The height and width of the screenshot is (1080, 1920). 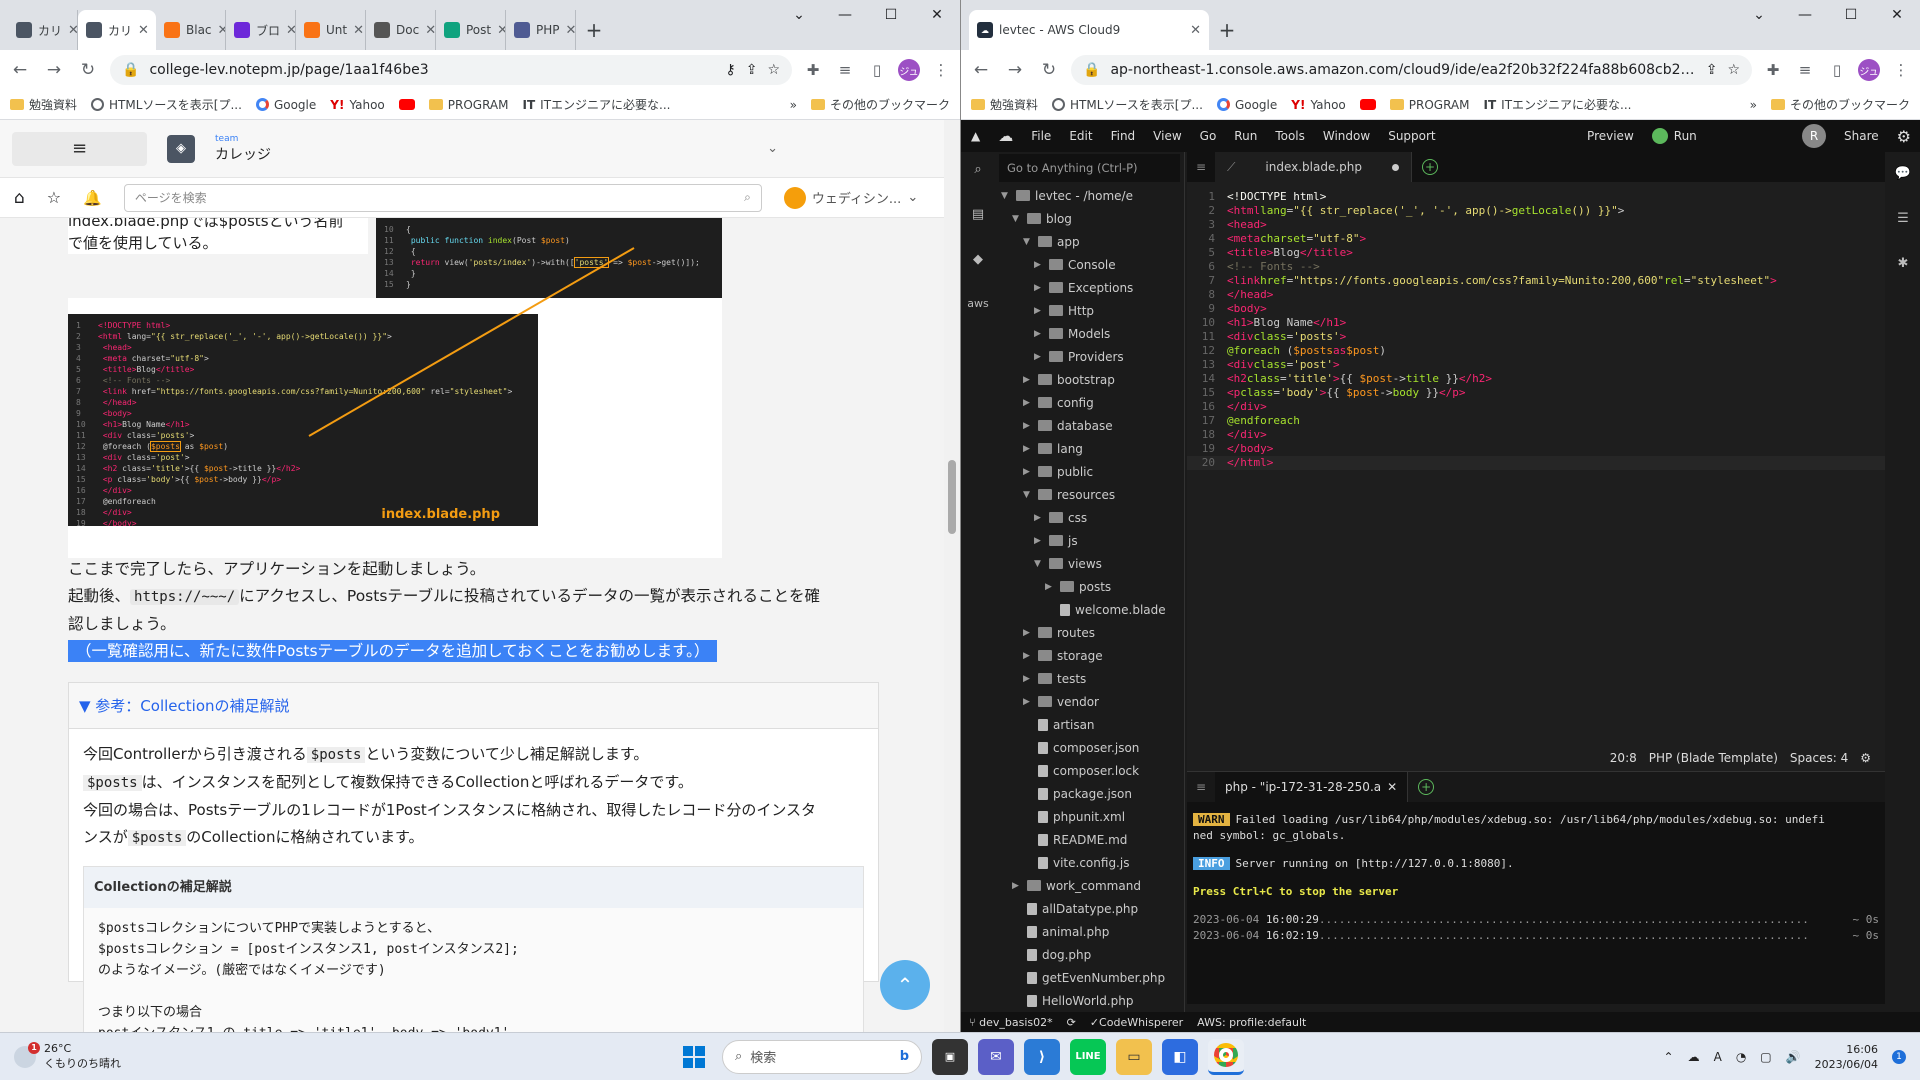 I want to click on key-icon: ⚷, so click(x=730, y=70).